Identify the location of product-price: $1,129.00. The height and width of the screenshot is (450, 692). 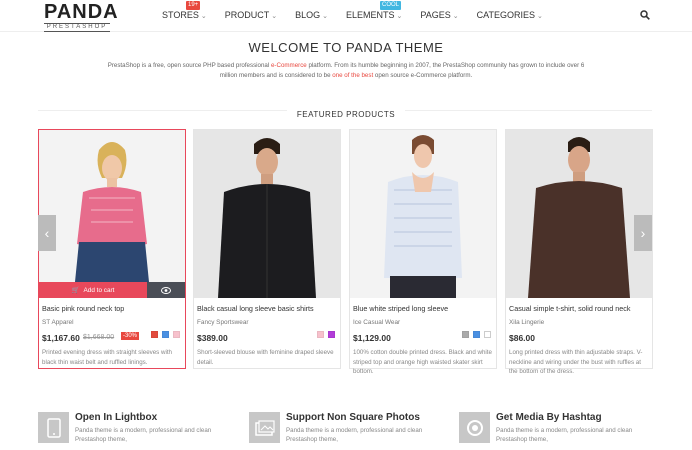
(372, 338).